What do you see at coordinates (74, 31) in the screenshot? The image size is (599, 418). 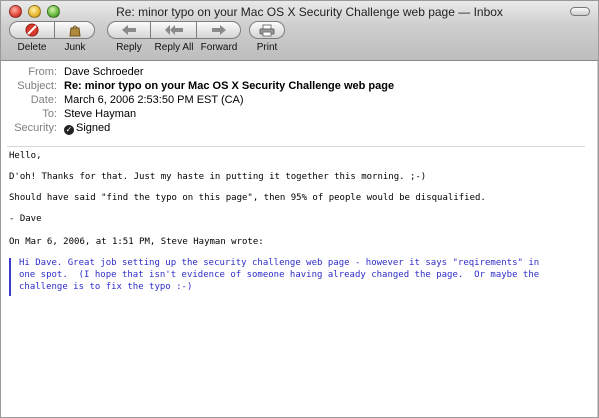 I see `junk-bag-icon` at bounding box center [74, 31].